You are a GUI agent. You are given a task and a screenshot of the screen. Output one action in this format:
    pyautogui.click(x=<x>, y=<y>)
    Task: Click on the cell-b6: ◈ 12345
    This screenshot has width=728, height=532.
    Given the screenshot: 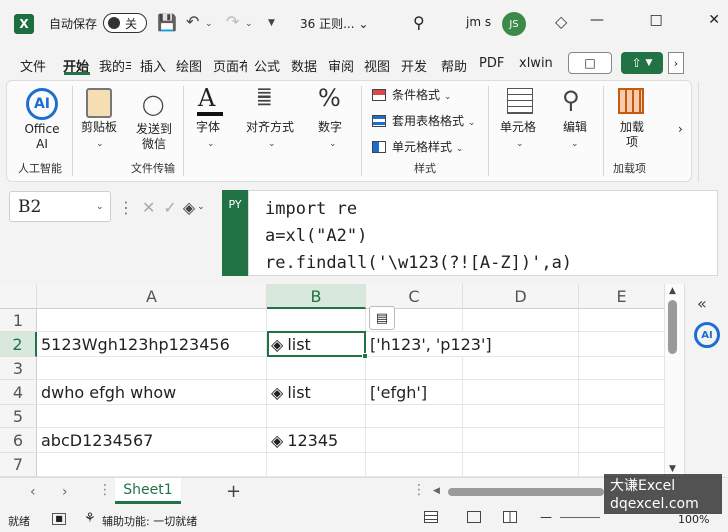 What is the action you would take?
    pyautogui.click(x=316, y=440)
    